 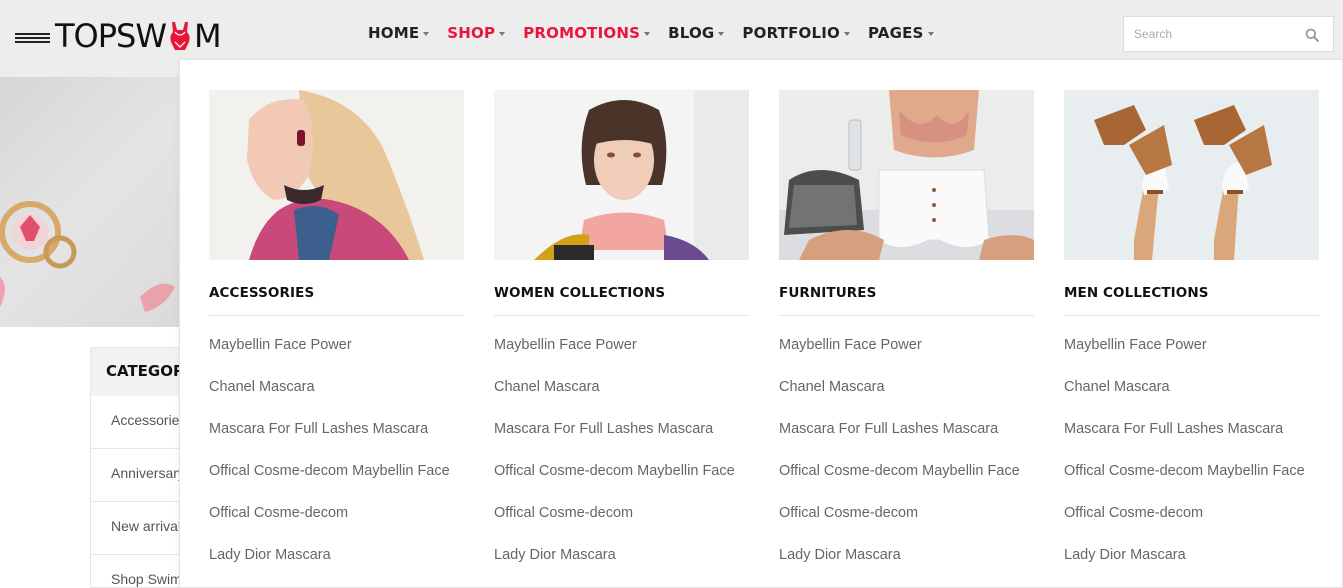 I want to click on hero-banner-image, so click(x=90, y=202).